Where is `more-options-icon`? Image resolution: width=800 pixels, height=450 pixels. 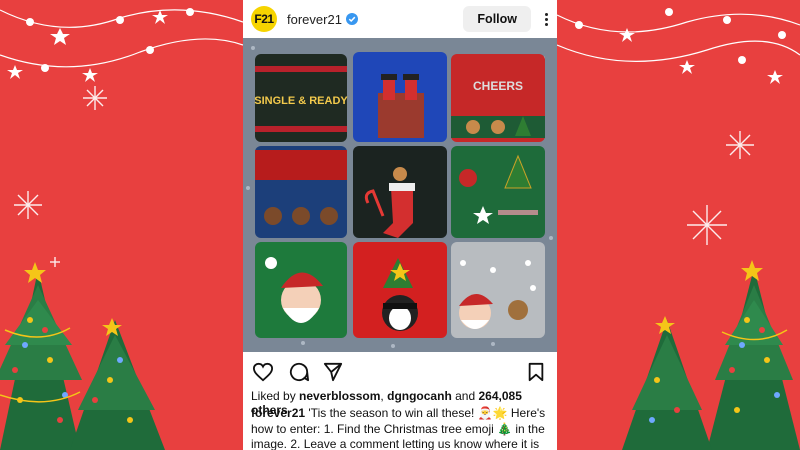
more-options-icon is located at coordinates (546, 19).